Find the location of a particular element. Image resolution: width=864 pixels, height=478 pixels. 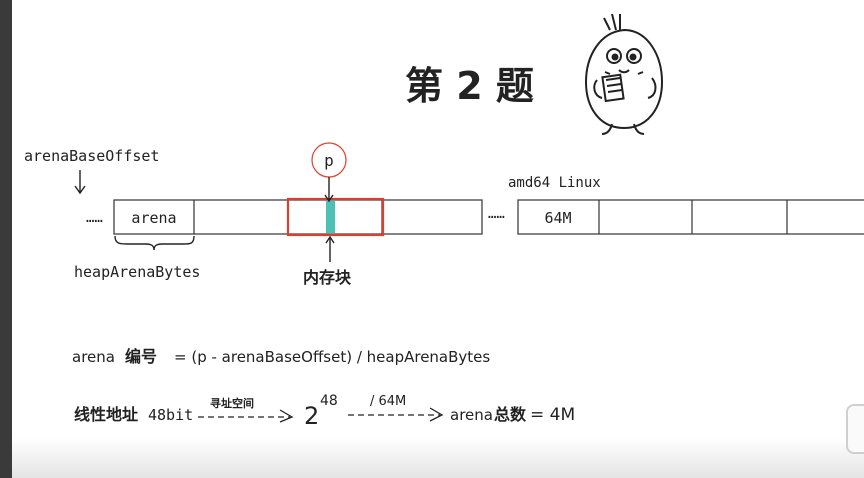

slide-title: 第 2 题 is located at coordinates (469, 86).